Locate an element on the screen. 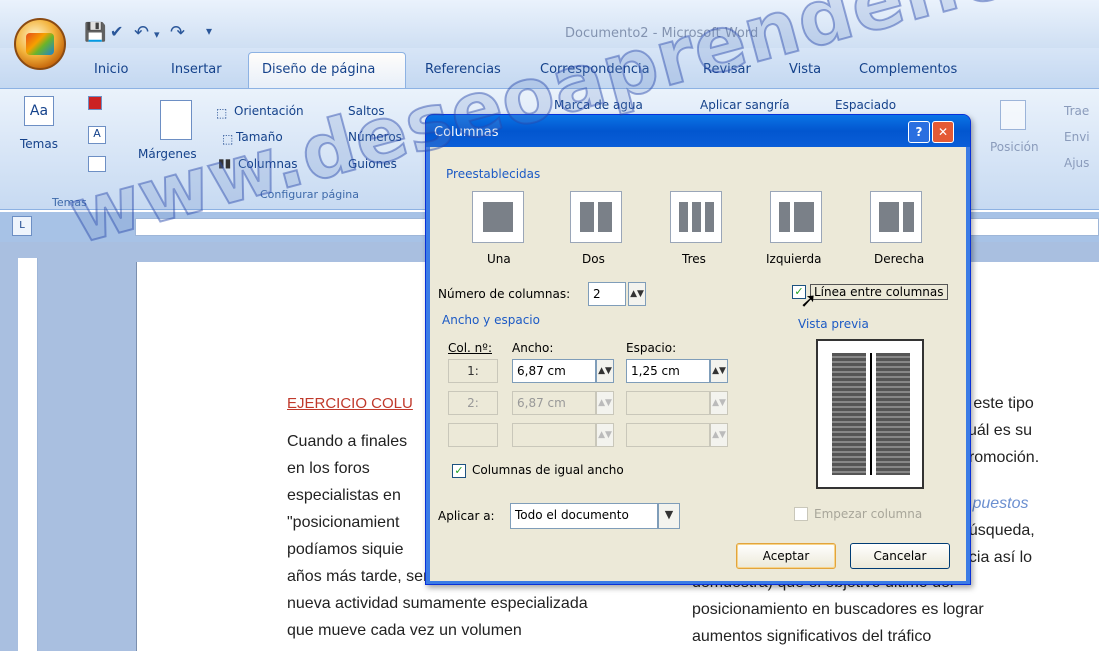 The height and width of the screenshot is (651, 1099). marca-agua-button: Marca de agua is located at coordinates (598, 105).